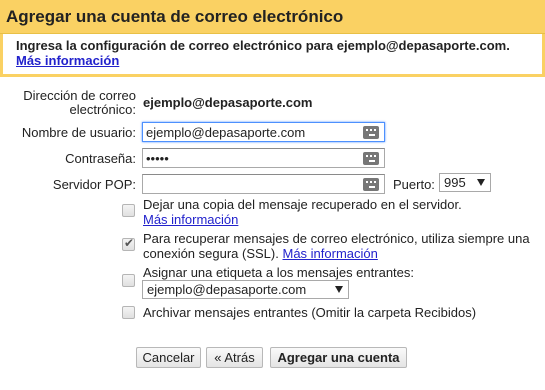 This screenshot has width=545, height=390. Describe the element at coordinates (175, 16) in the screenshot. I see `dialog-title: Agregar una cuenta de correo electrónico` at that location.